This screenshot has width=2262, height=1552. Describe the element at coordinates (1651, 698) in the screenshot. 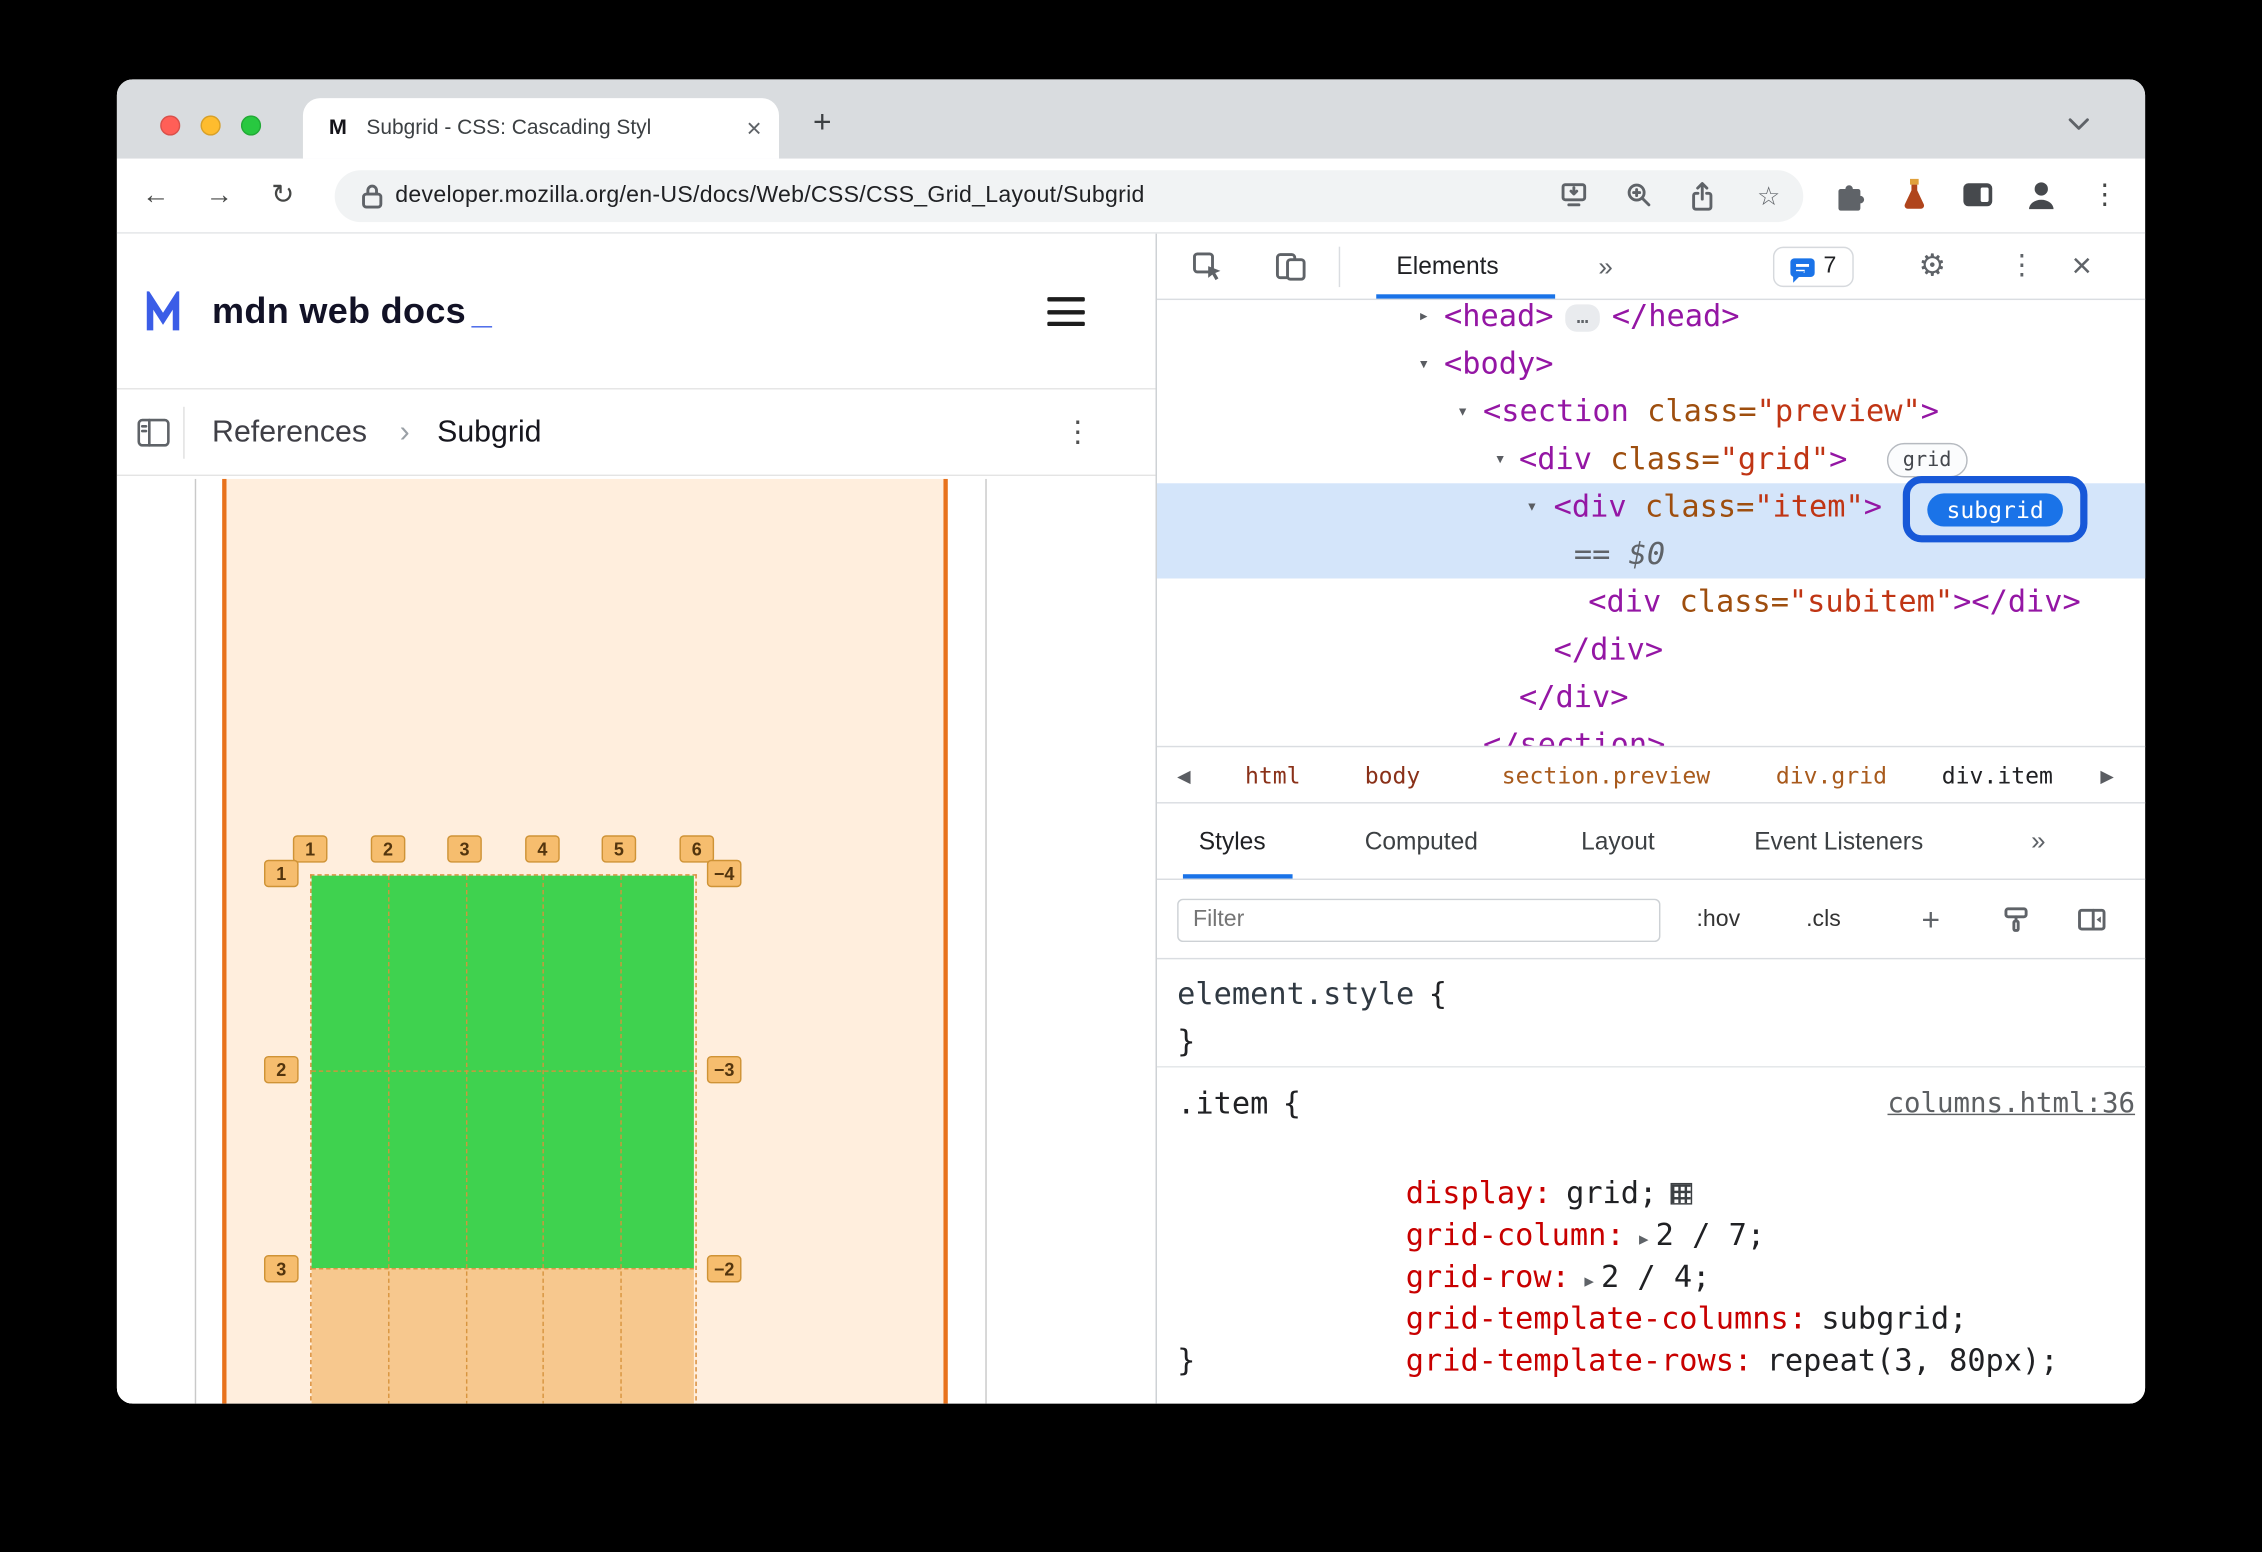

I see `tree-row-close-grid: </div>` at that location.